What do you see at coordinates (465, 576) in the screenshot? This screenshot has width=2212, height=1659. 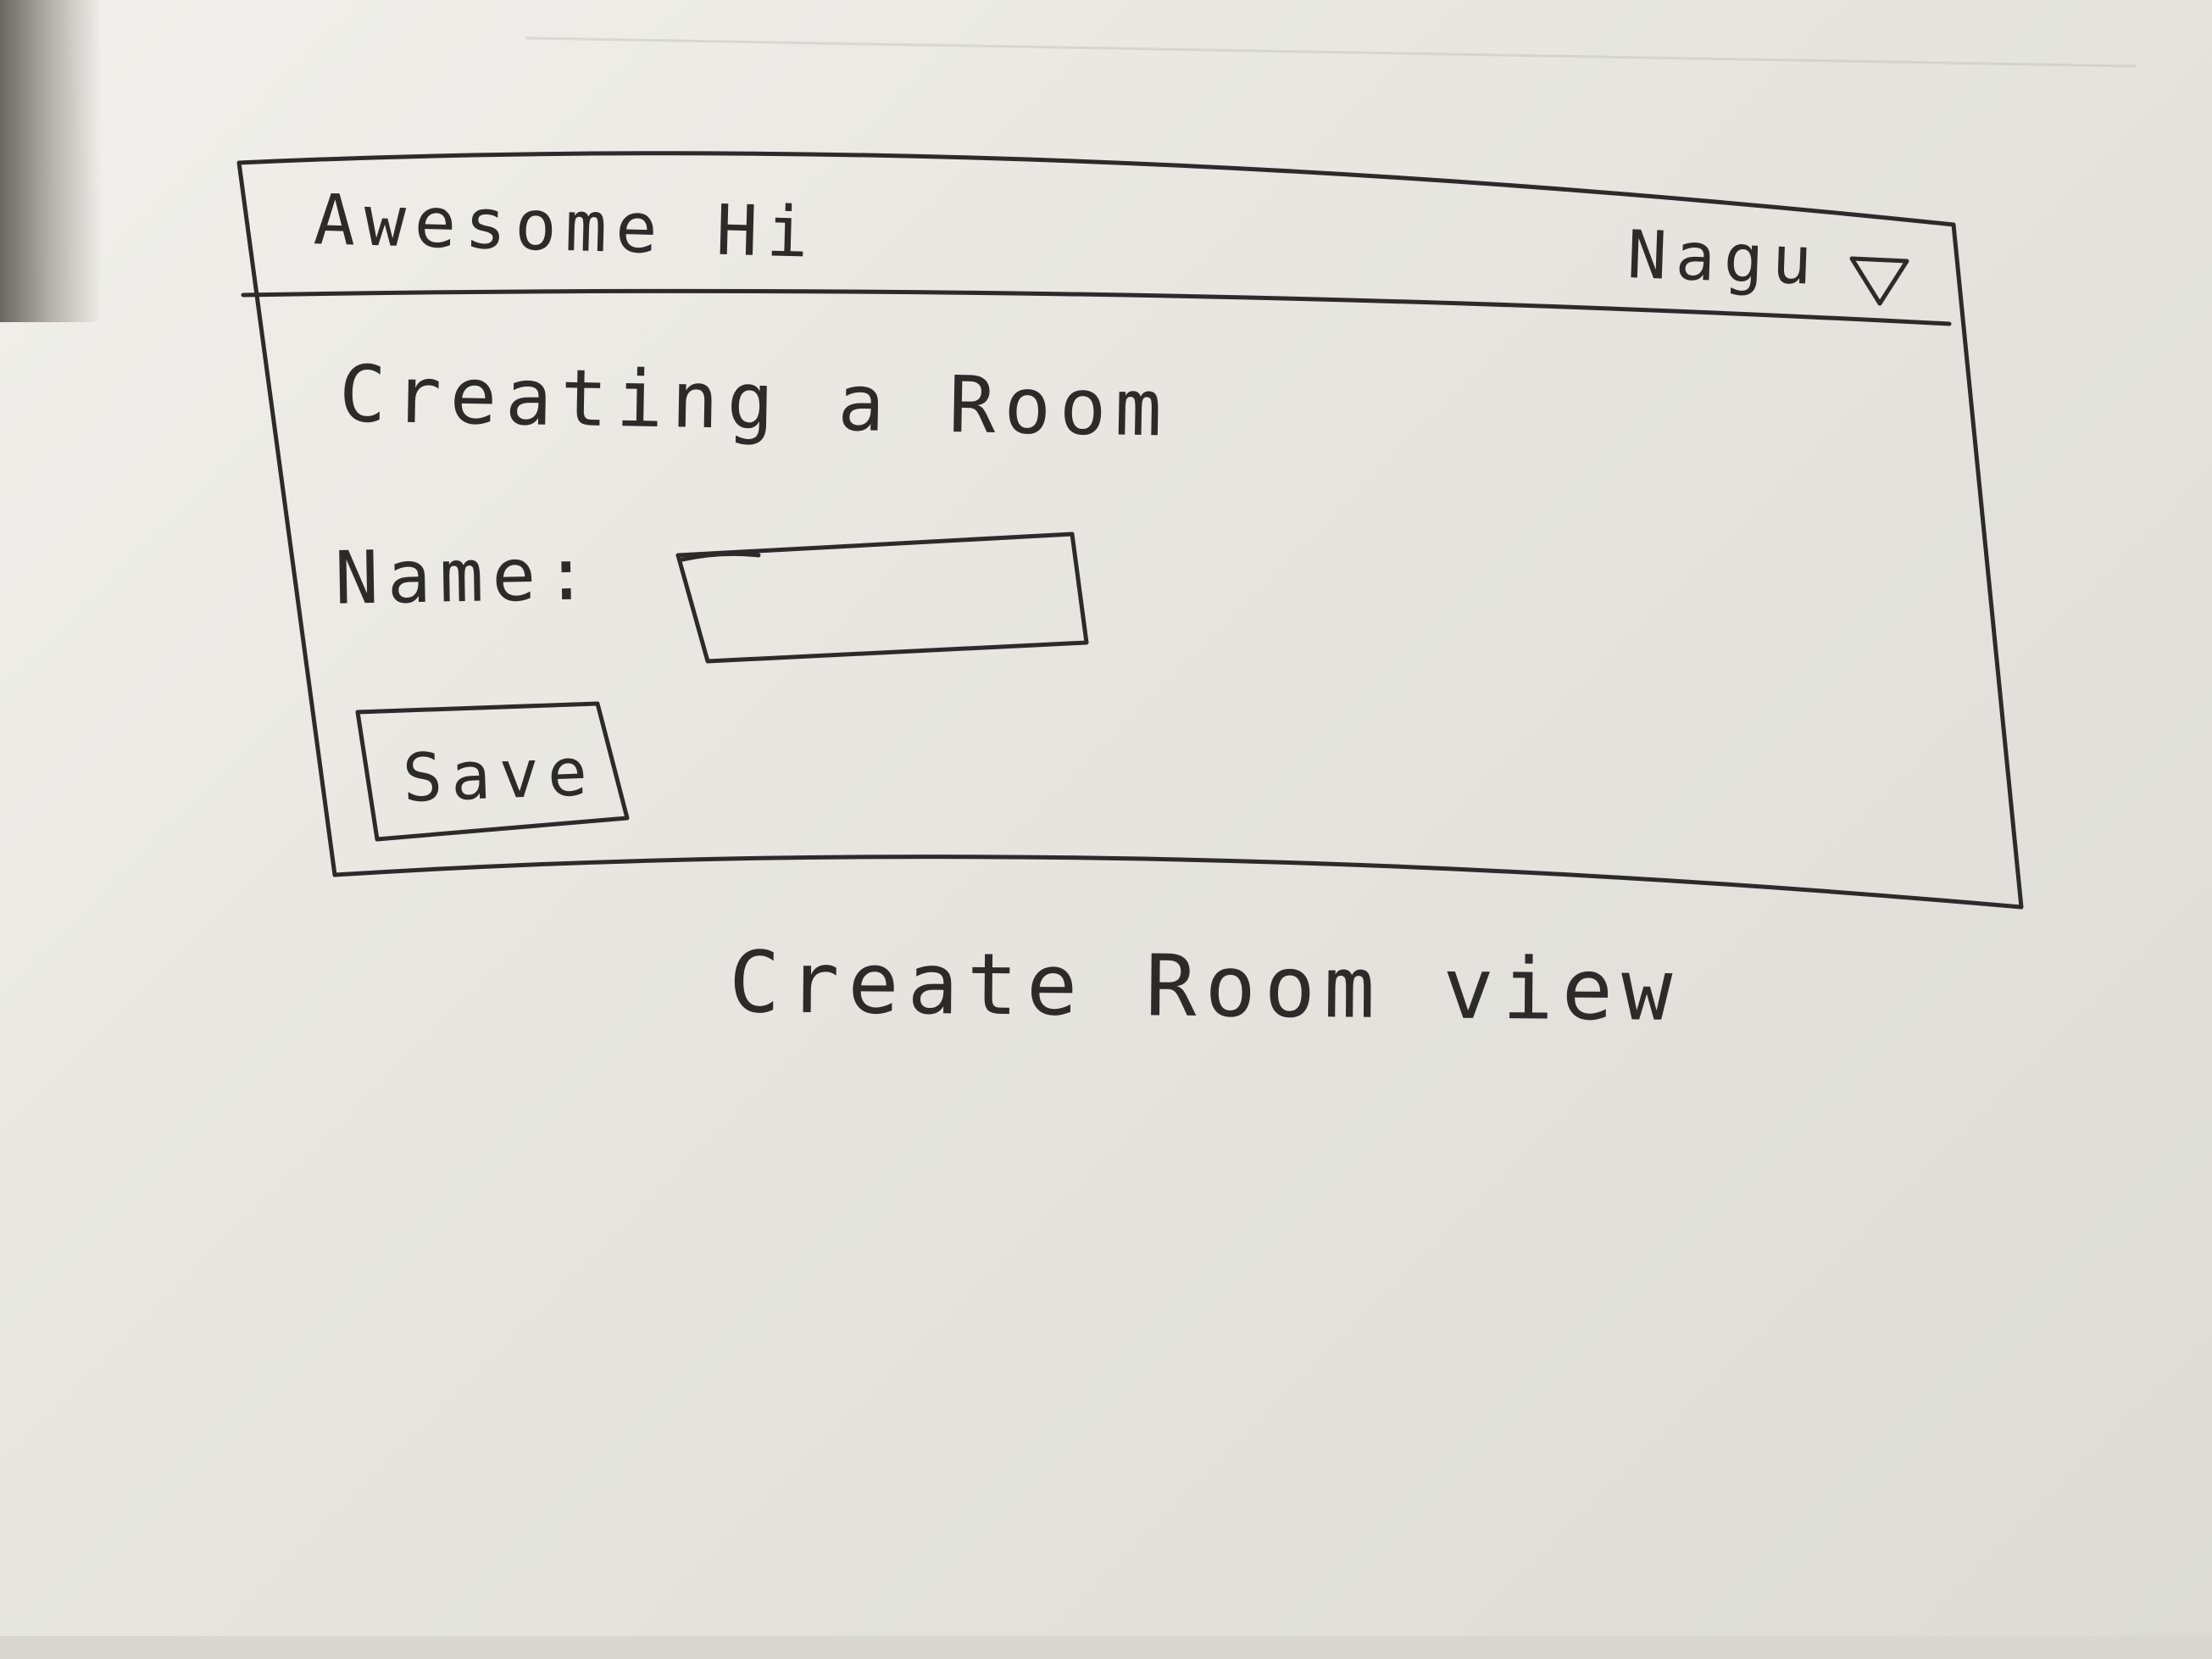 I see `name-label: Name:` at bounding box center [465, 576].